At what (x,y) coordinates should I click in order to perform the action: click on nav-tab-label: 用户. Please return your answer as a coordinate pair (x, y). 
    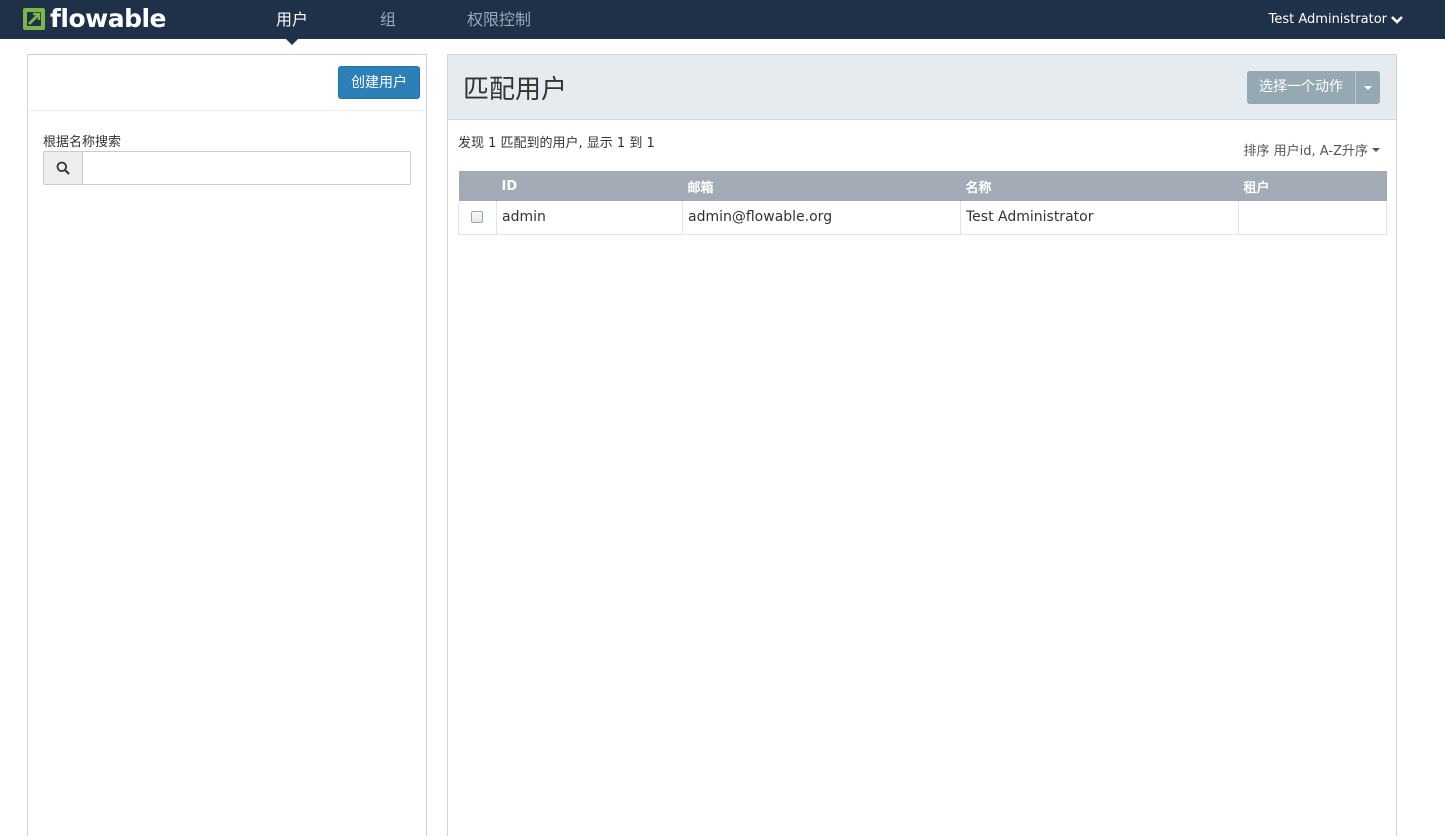
    Looking at the image, I should click on (292, 19).